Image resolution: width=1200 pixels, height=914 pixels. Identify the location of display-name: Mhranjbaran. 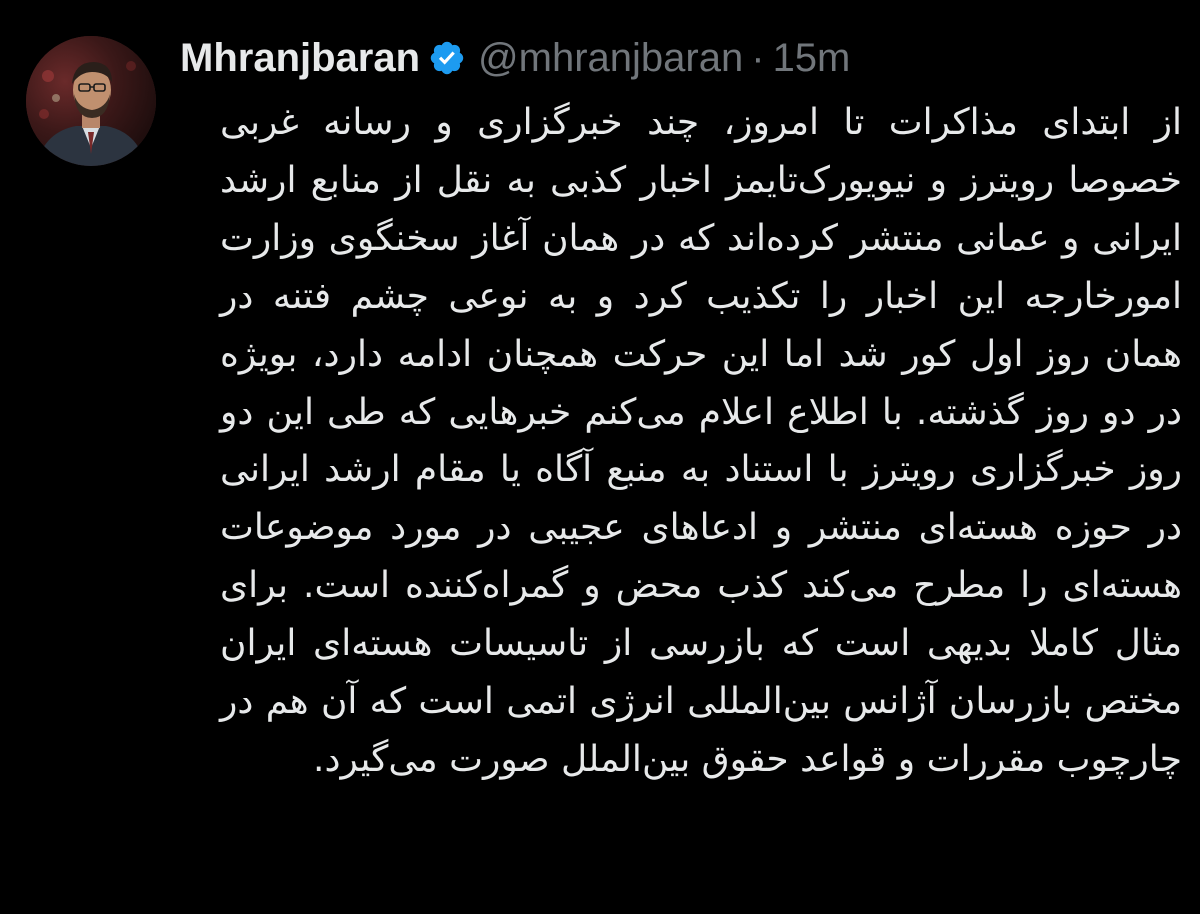
(300, 58).